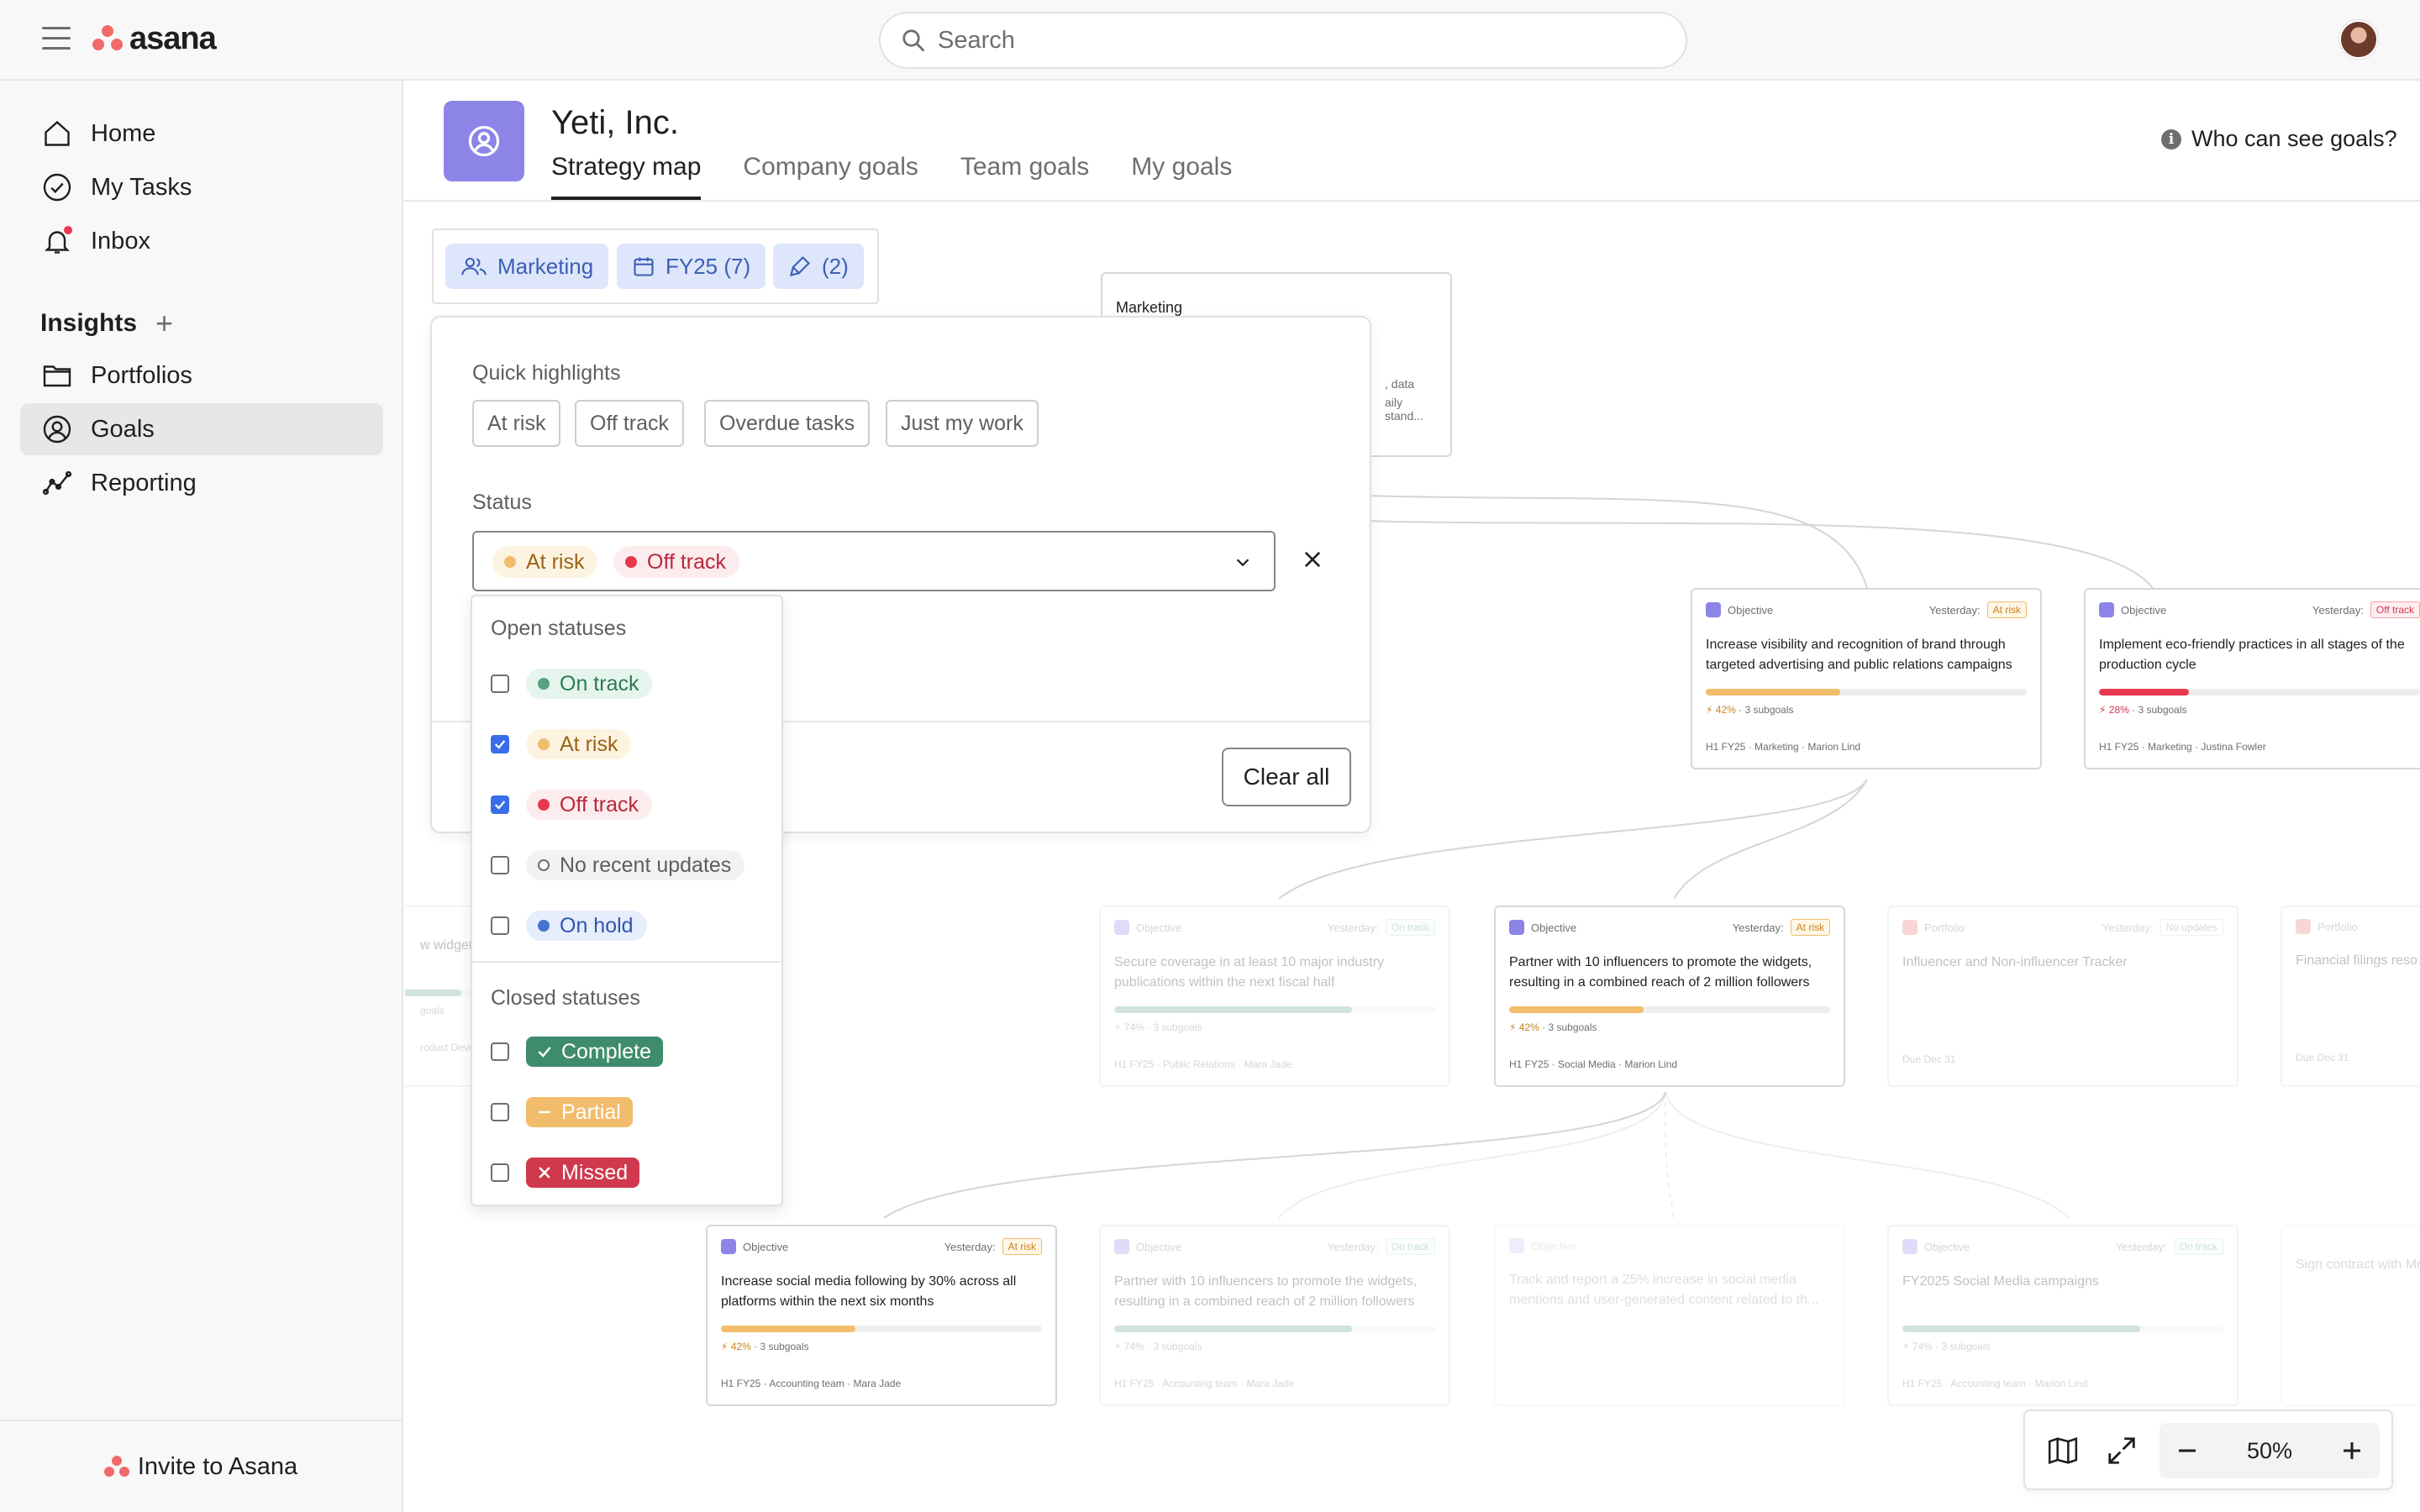 The width and height of the screenshot is (2420, 1512). I want to click on selected-status-at-risk: At risk, so click(545, 562).